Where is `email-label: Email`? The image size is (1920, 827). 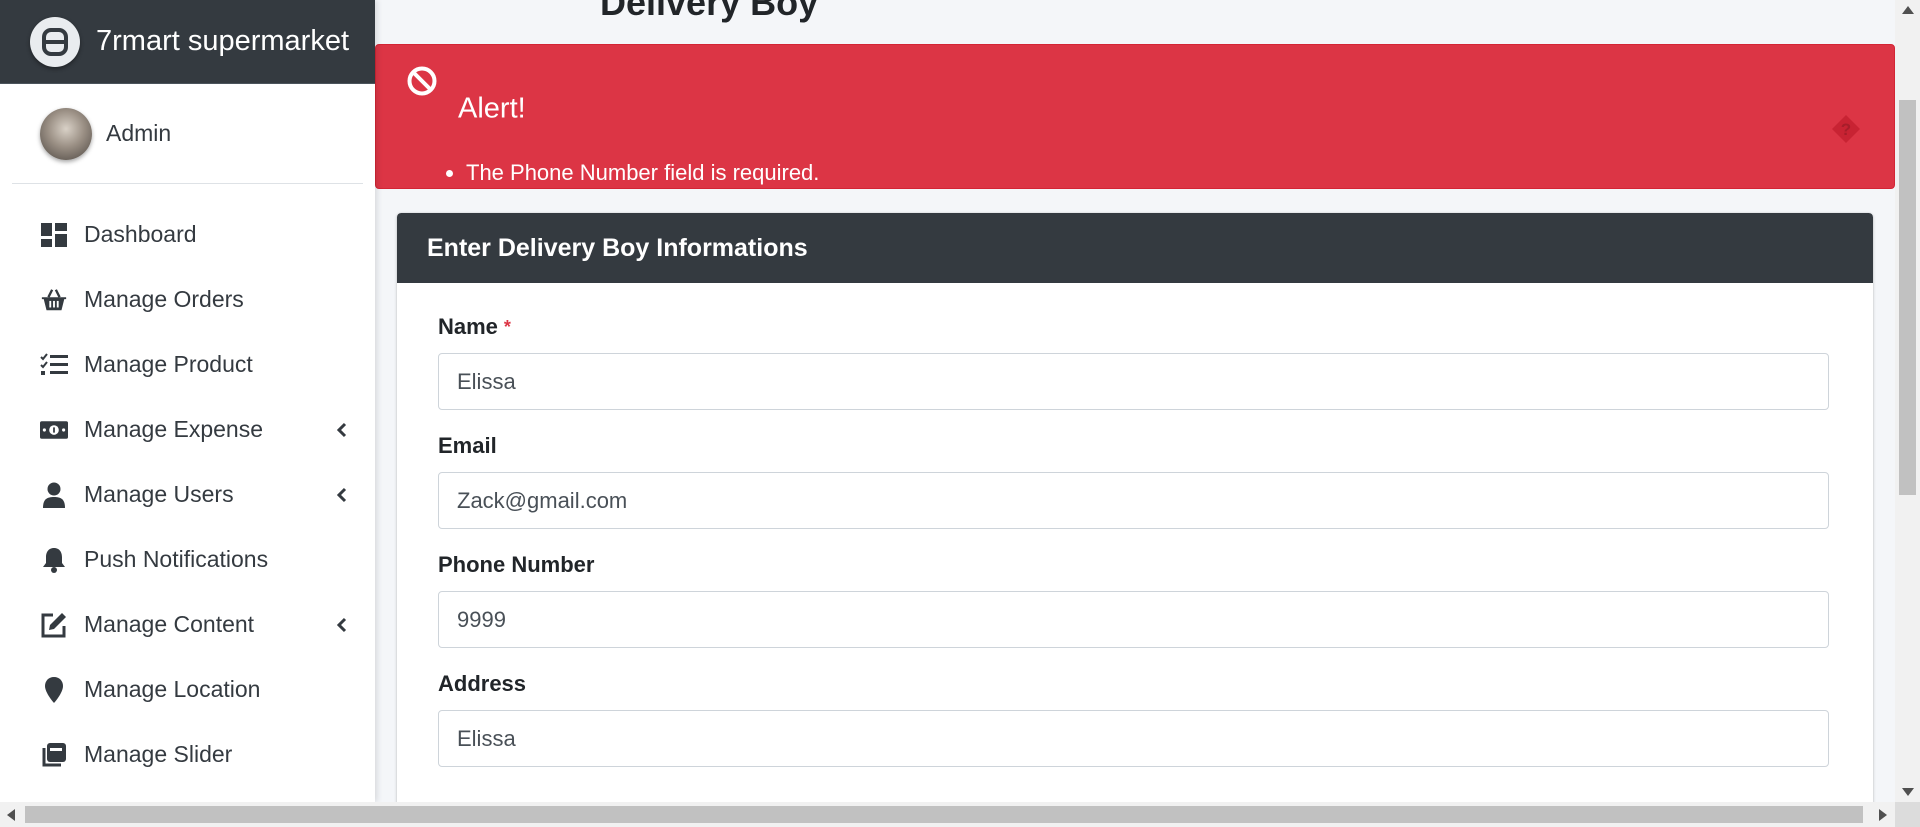 email-label: Email is located at coordinates (467, 445).